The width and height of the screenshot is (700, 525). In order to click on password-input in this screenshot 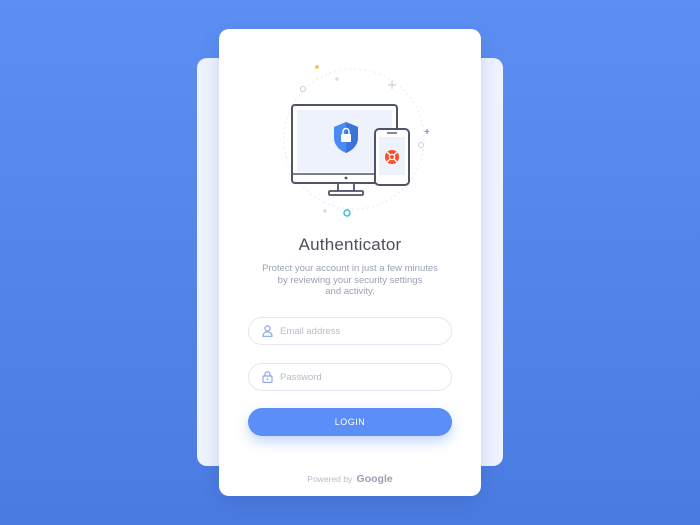, I will do `click(360, 377)`.